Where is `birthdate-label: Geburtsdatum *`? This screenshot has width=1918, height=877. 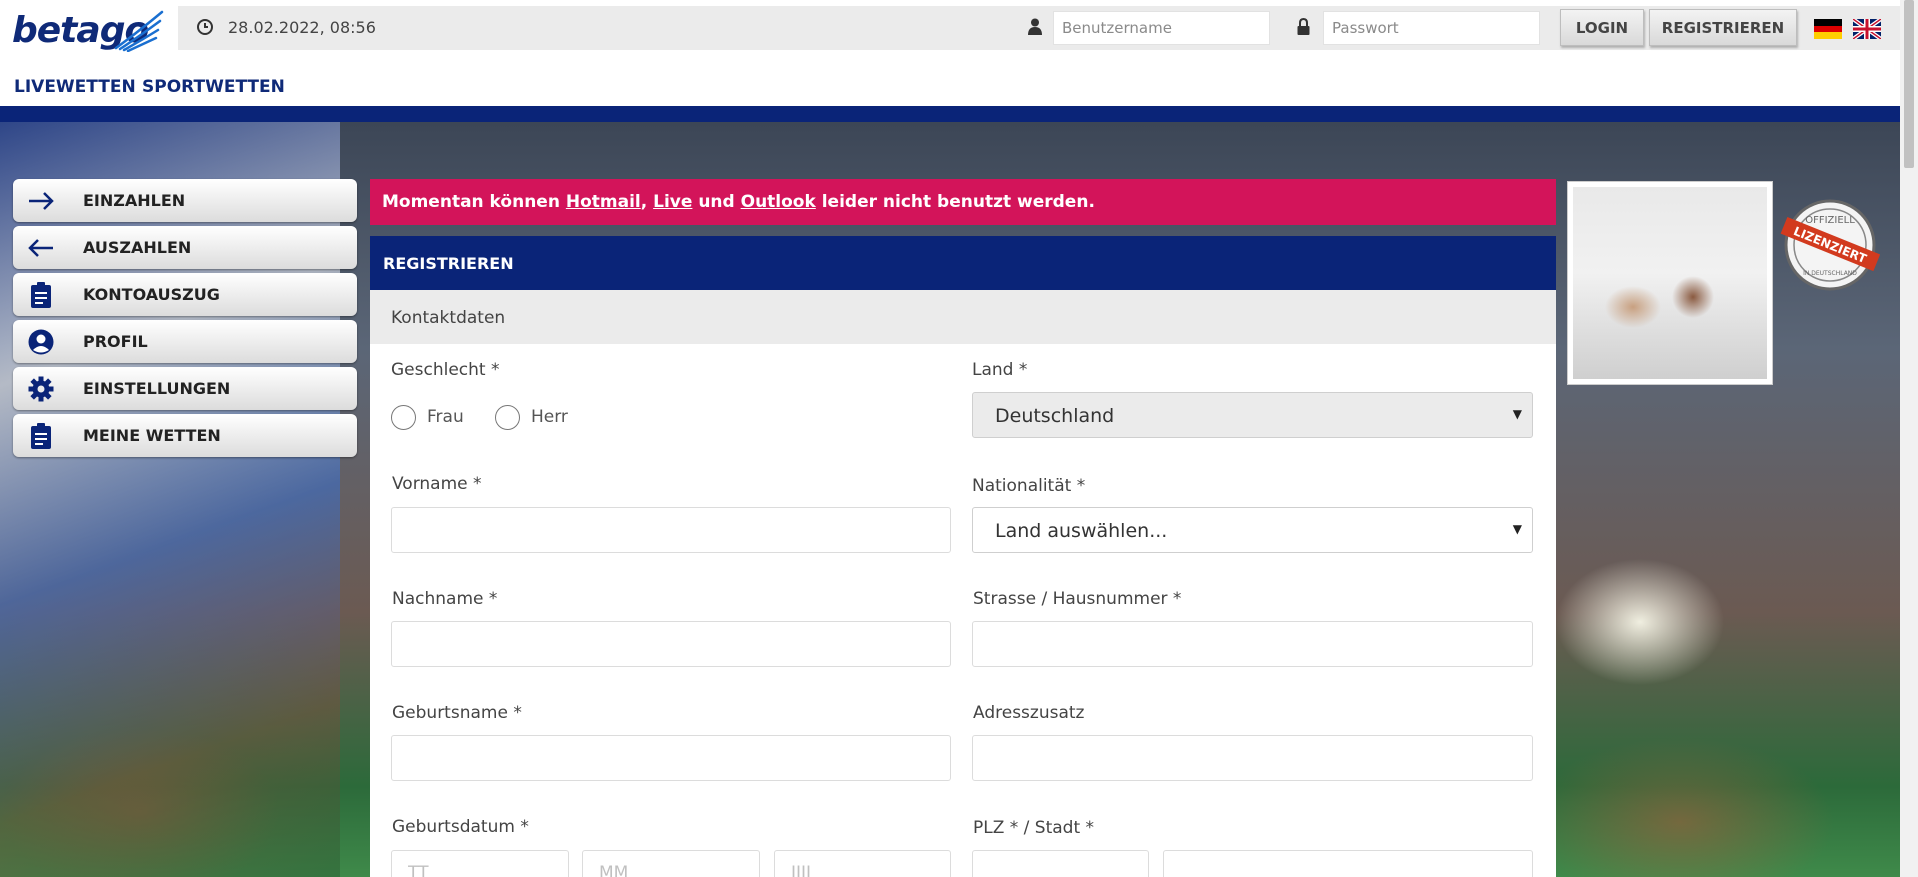
birthdate-label: Geburtsdatum * is located at coordinates (460, 827).